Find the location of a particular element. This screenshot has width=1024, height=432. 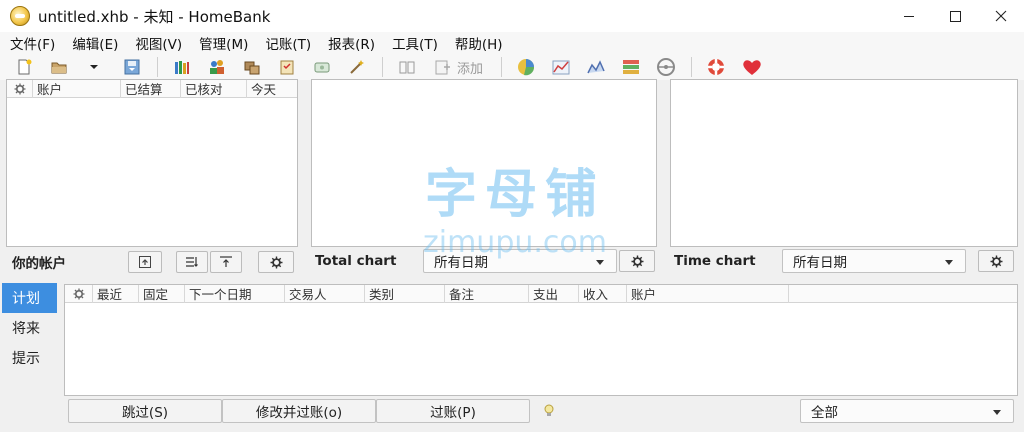

accounts-header-cleared: 已结算 is located at coordinates (151, 88).